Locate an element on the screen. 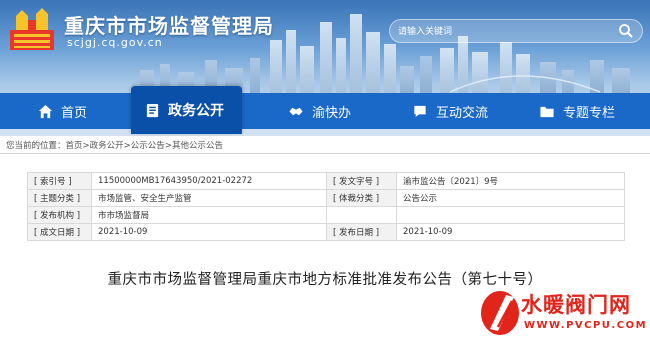  nav-item-label: 首页 is located at coordinates (74, 113).